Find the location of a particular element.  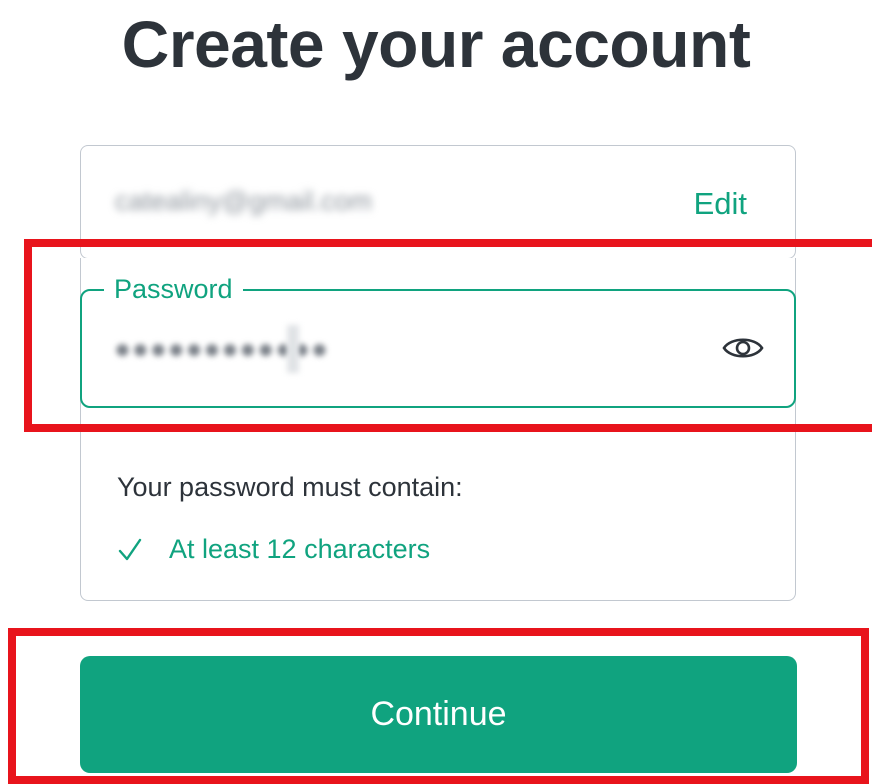

password-label: Password is located at coordinates (173, 289).